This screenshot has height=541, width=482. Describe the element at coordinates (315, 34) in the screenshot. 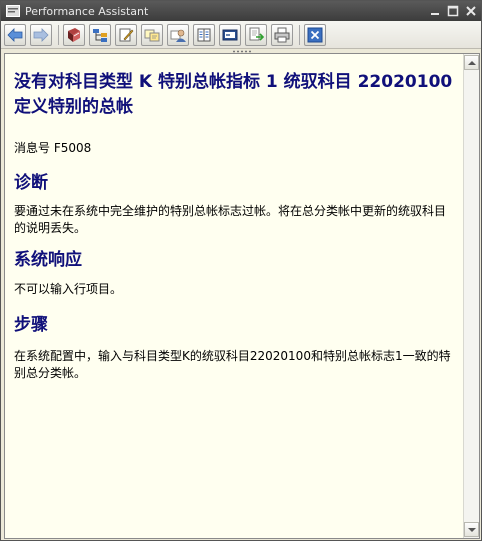

I see `close-icon` at that location.